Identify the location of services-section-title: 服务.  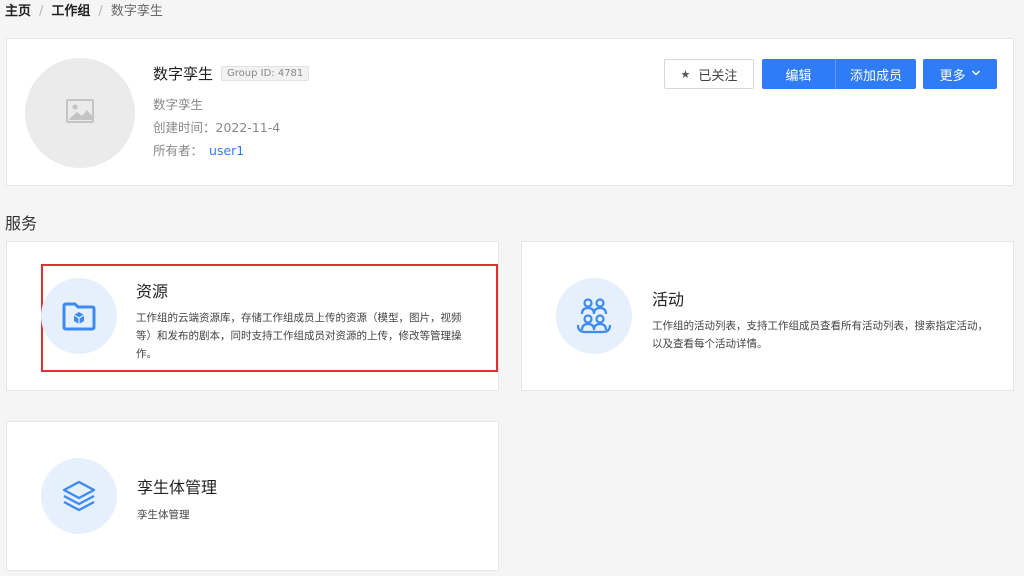
(21, 223).